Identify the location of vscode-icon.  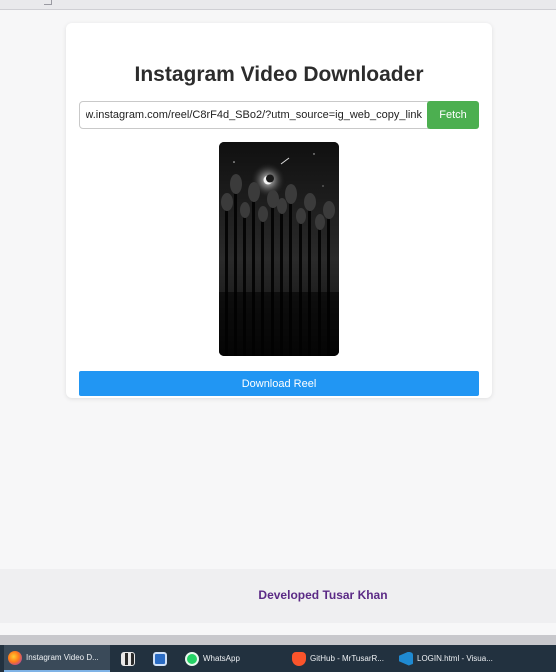
(406, 658).